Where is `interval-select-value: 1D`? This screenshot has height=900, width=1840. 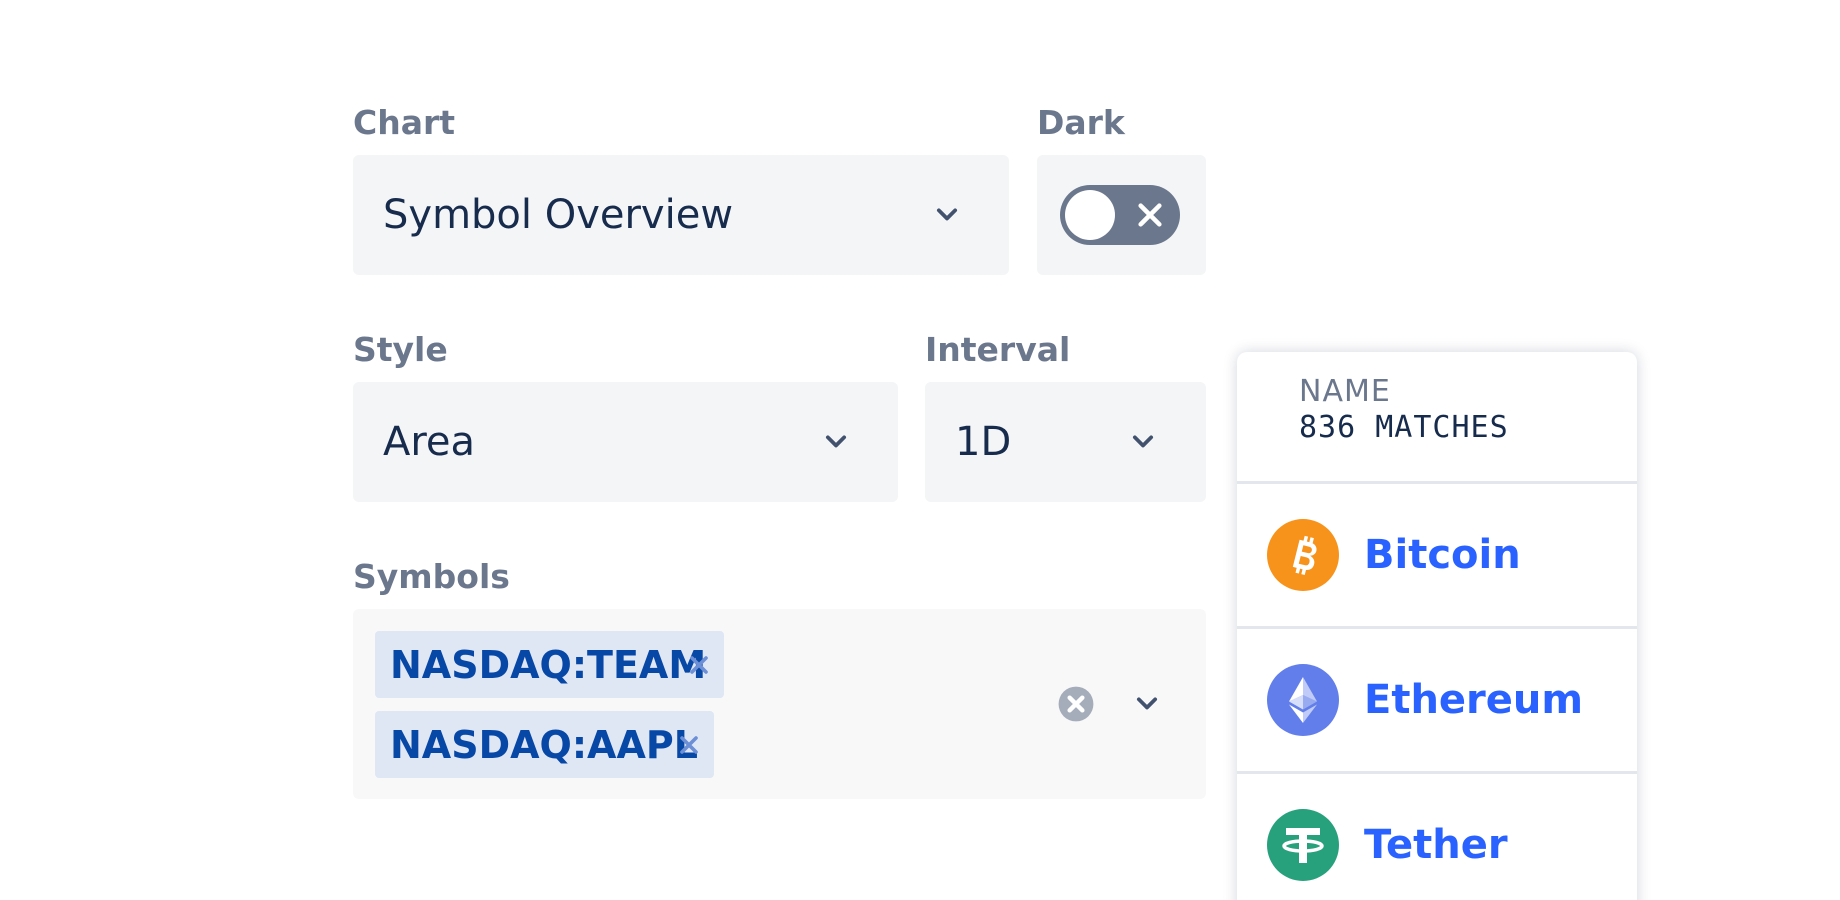
interval-select-value: 1D is located at coordinates (983, 442).